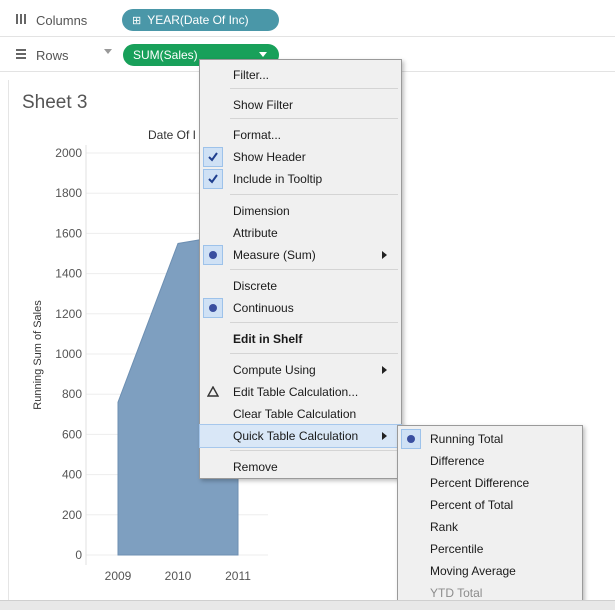 This screenshot has height=610, width=615. Describe the element at coordinates (300, 211) in the screenshot. I see `menu-item-dimension: Dimension` at that location.